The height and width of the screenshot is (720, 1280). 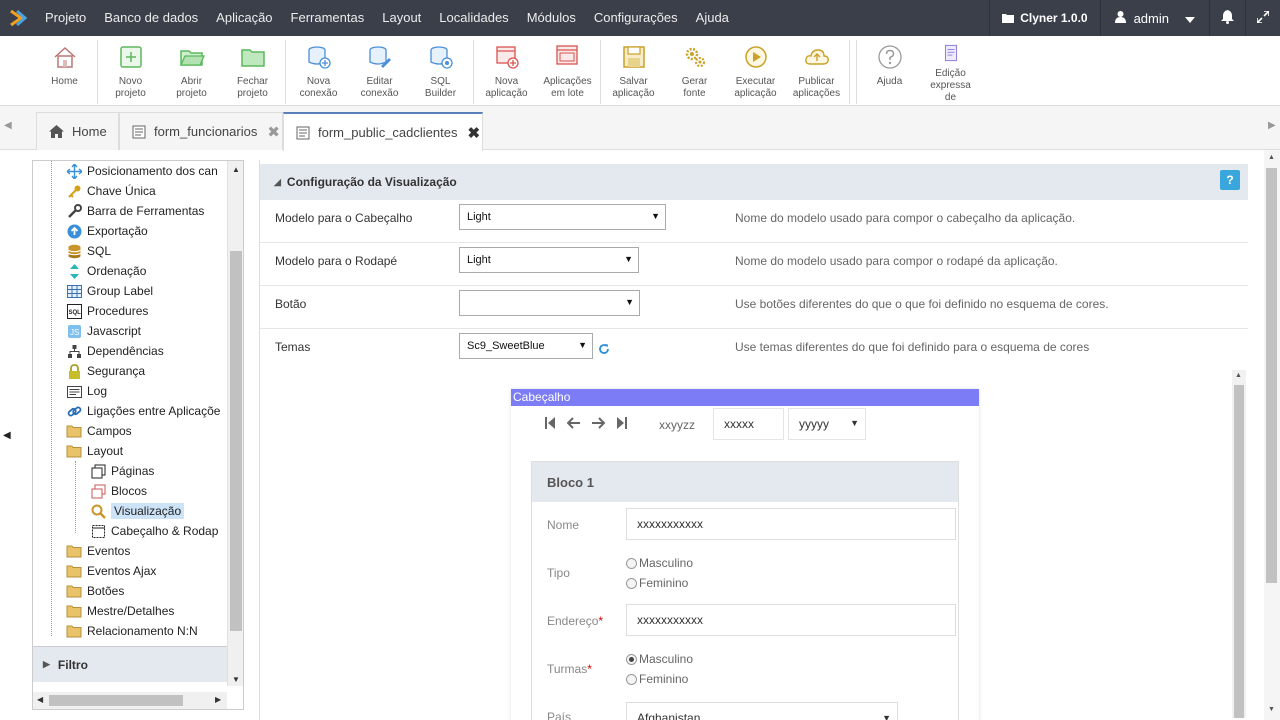 I want to click on menu-localidades: Localidades, so click(x=473, y=18).